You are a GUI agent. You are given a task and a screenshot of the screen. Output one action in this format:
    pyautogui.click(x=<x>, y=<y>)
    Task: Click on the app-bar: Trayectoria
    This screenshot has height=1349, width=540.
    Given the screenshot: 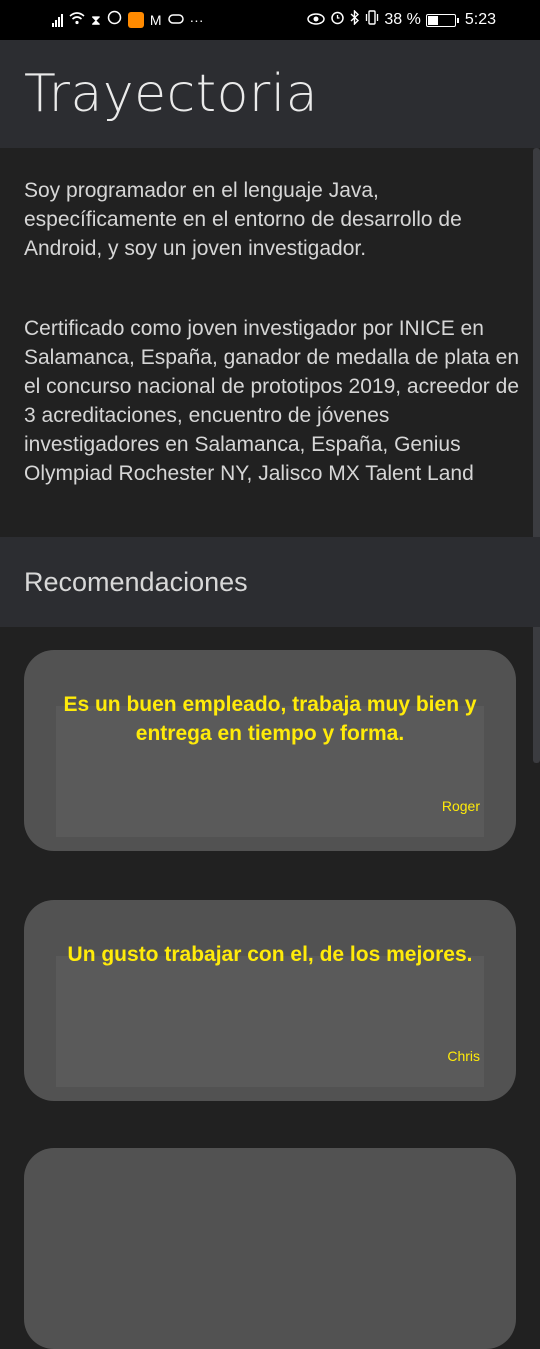 What is the action you would take?
    pyautogui.click(x=270, y=94)
    